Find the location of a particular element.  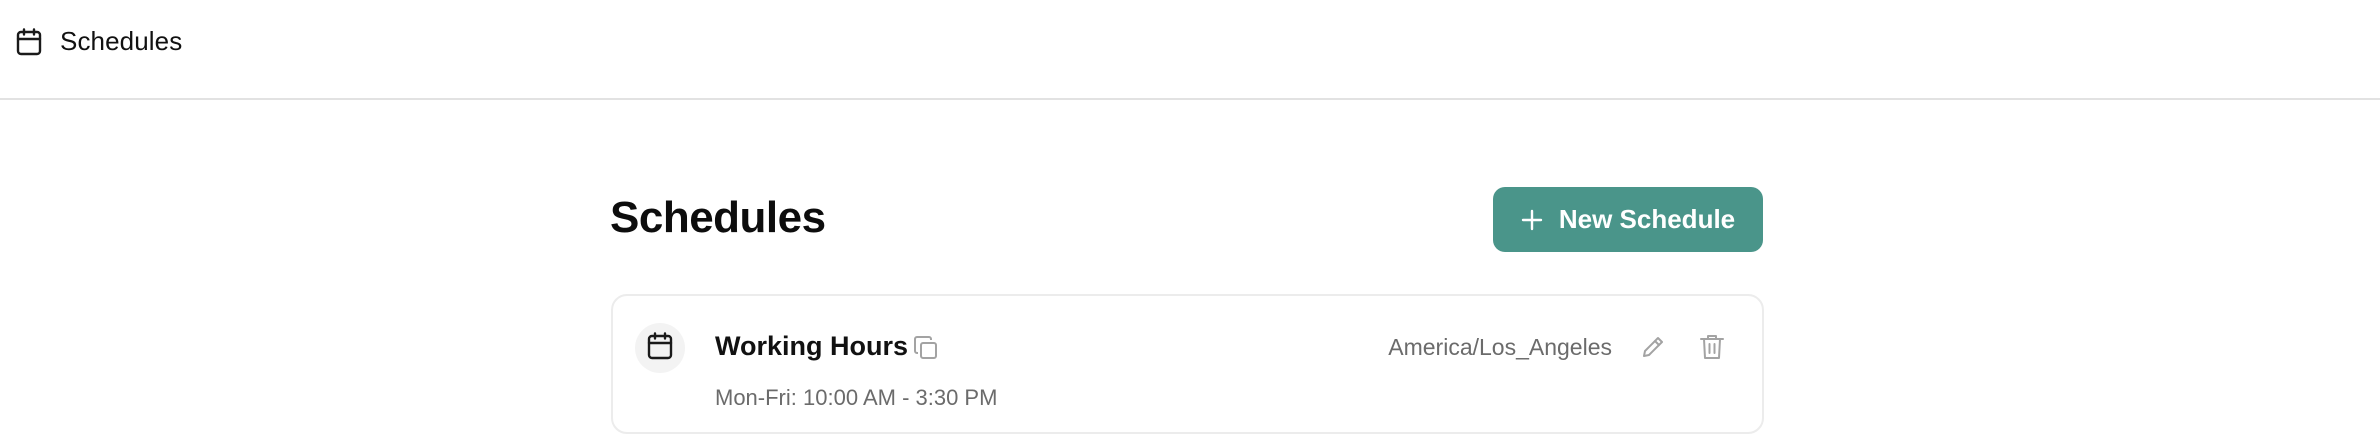

new-schedule-button: New Schedule is located at coordinates (1628, 219).